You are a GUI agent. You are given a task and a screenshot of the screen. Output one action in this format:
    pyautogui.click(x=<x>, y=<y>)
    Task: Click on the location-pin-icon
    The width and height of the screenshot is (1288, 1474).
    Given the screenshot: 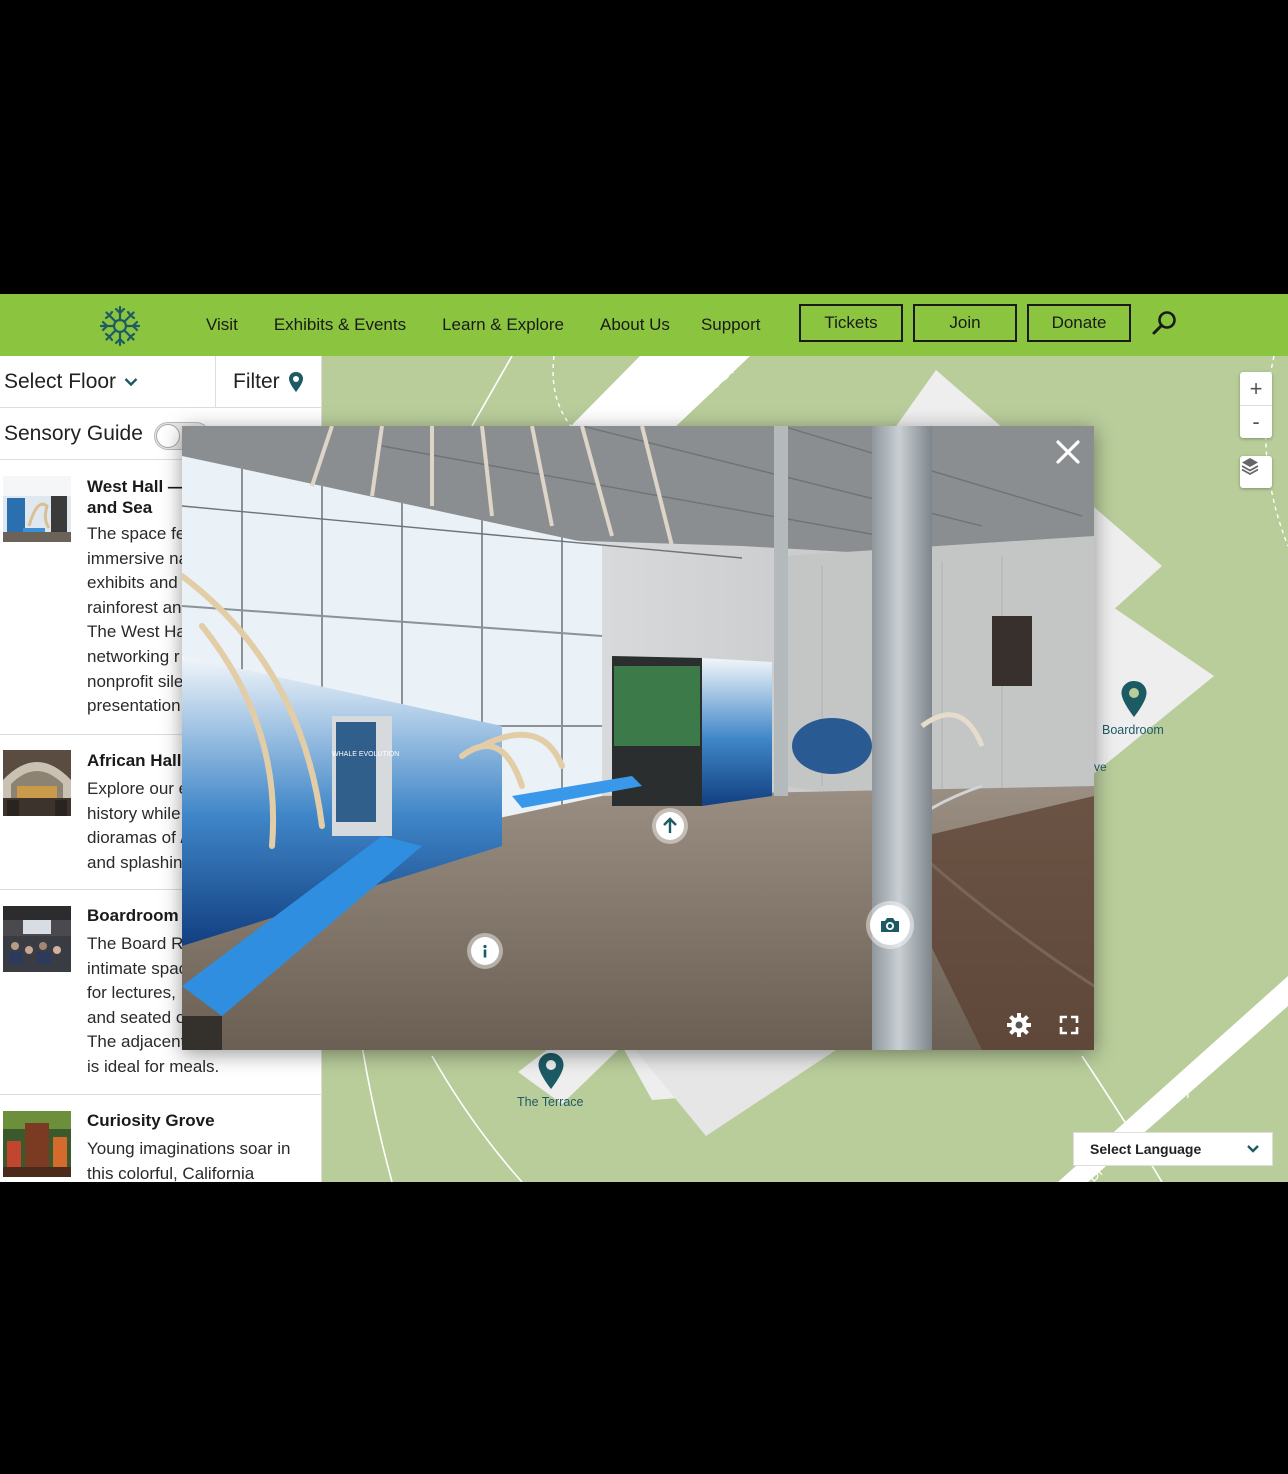 What is the action you would take?
    pyautogui.click(x=295, y=382)
    